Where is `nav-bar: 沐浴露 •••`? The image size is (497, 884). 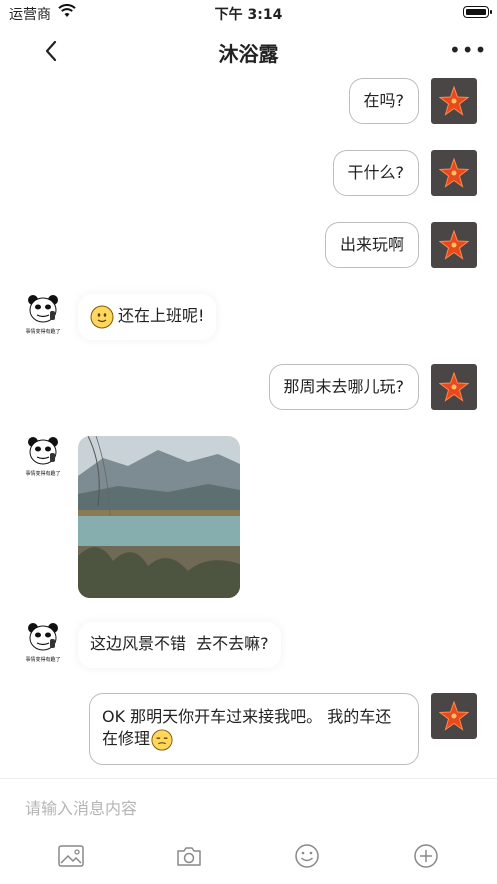
nav-bar: 沐浴露 ••• is located at coordinates (248, 51).